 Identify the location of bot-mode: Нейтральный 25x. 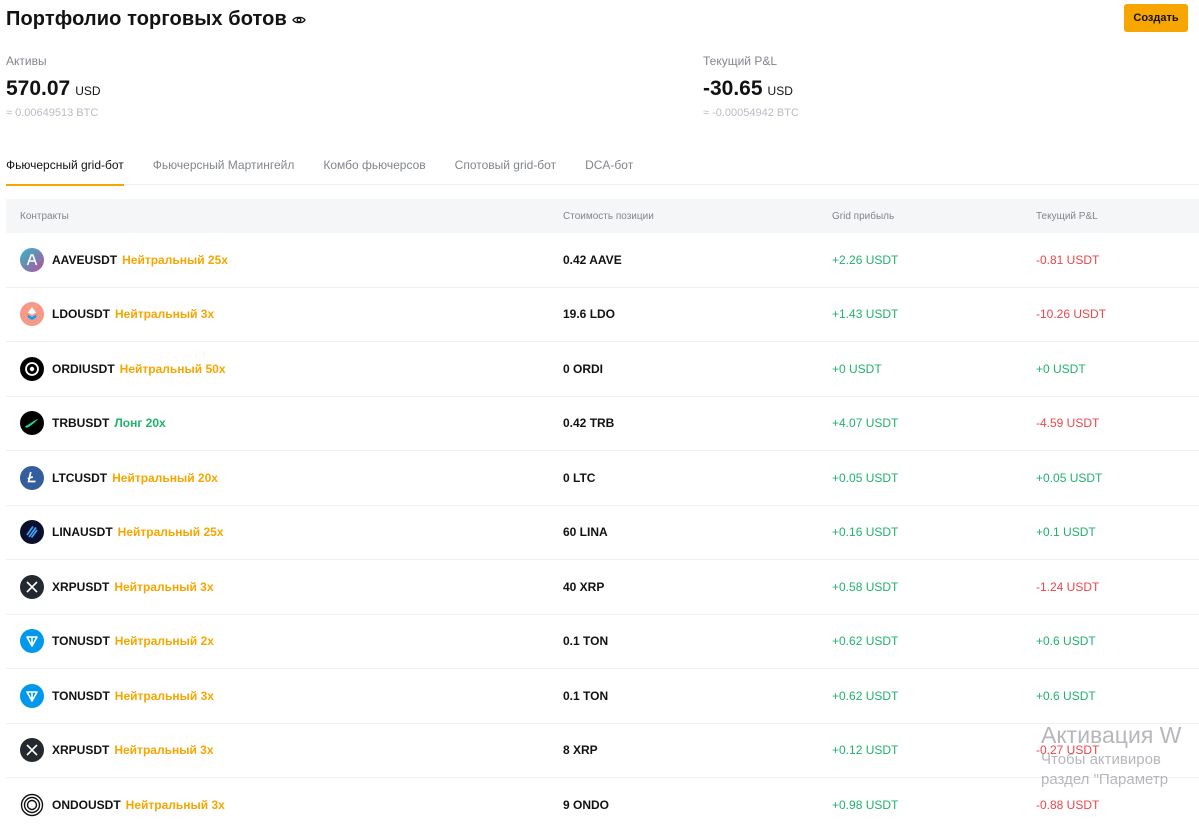
(170, 532).